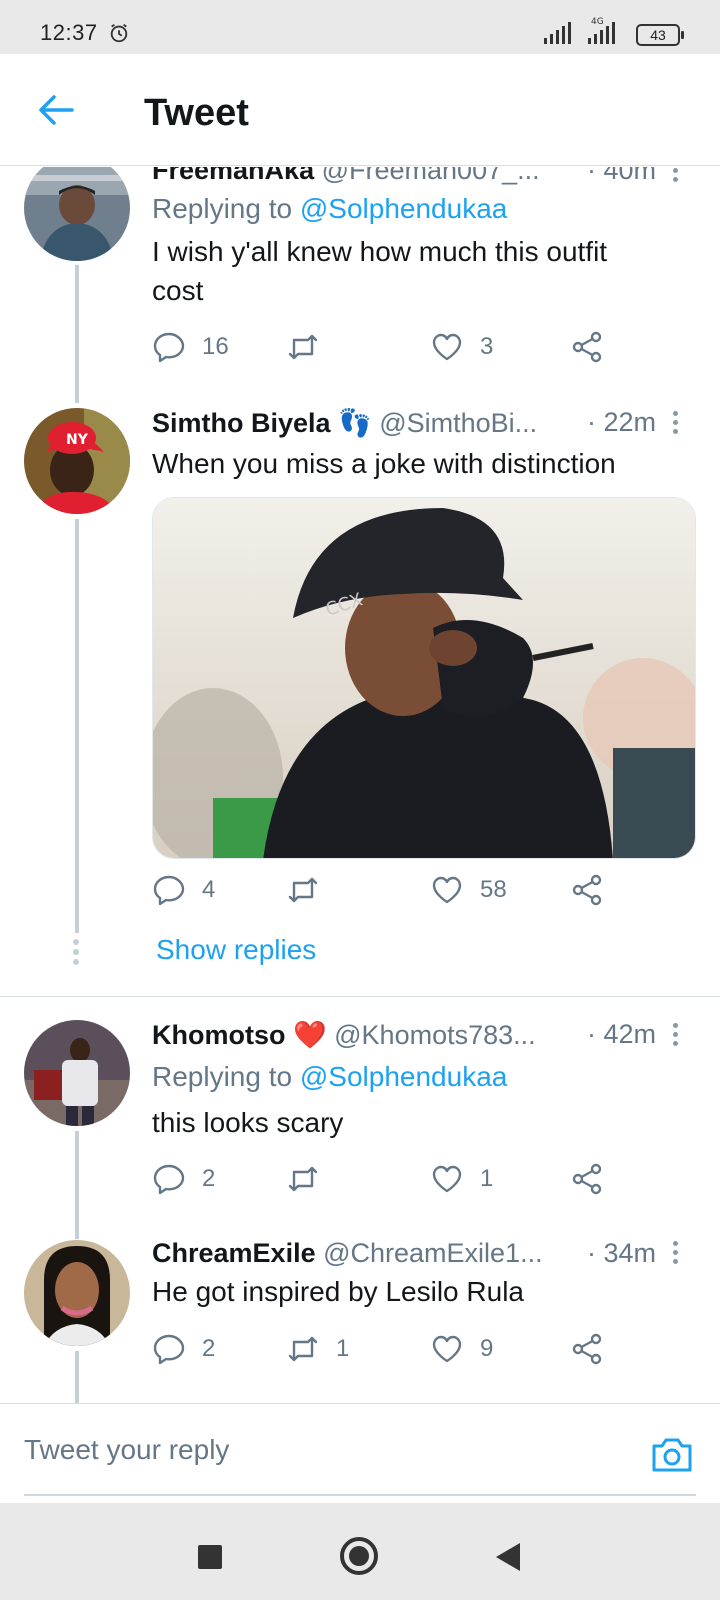 The width and height of the screenshot is (720, 1600). I want to click on author-name: Simtho Biyela, so click(241, 423).